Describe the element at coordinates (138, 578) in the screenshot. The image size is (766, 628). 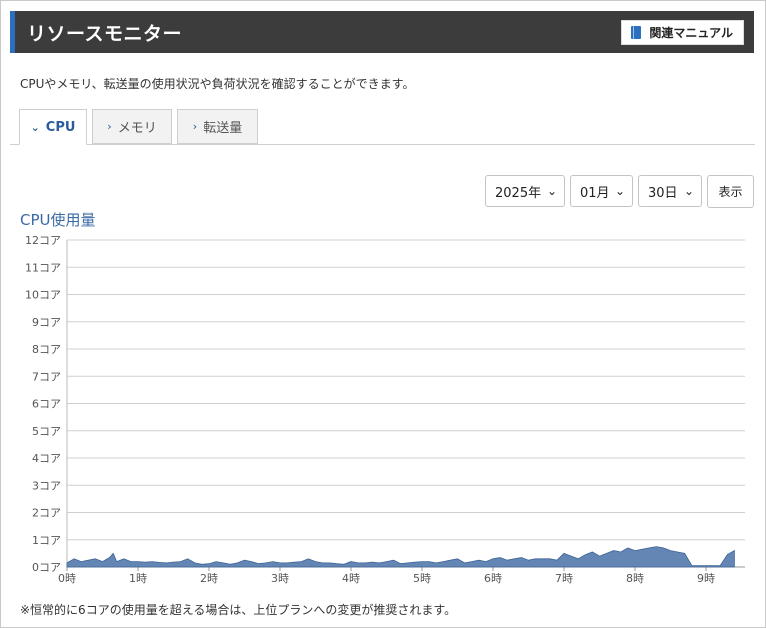
I see `x-tick-label: 1時` at that location.